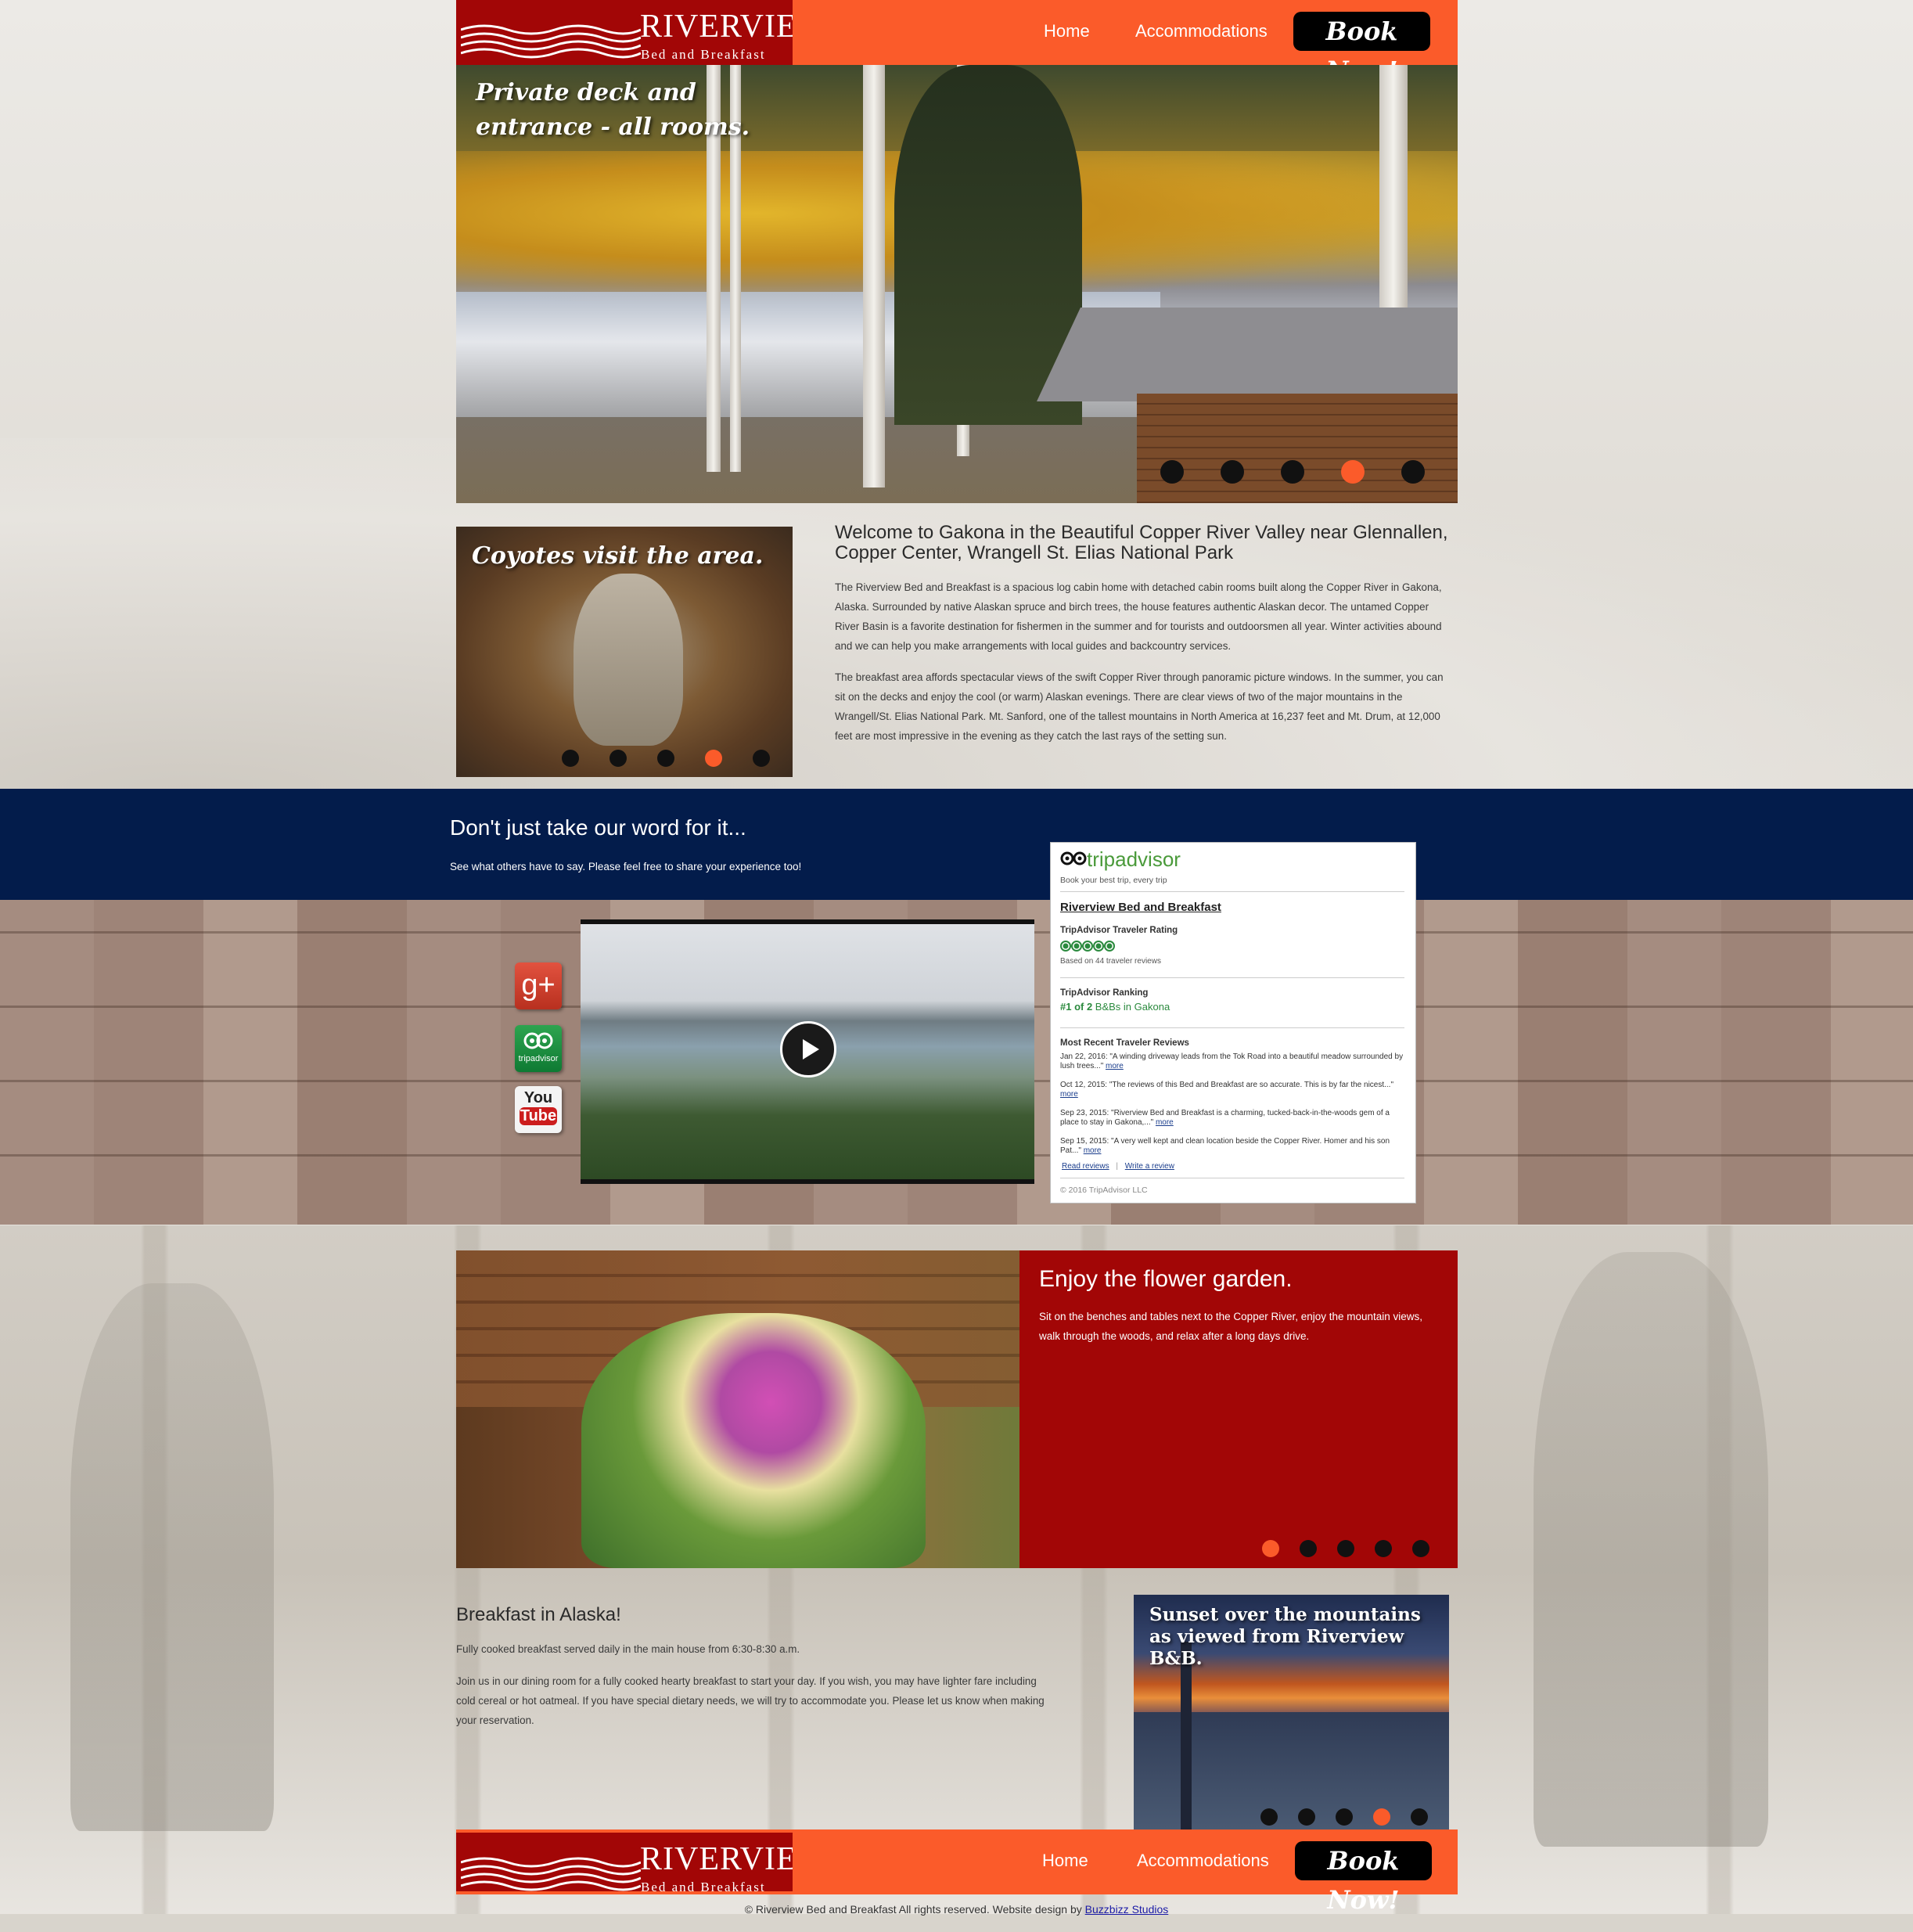  I want to click on brand-text: tripadvisor, so click(1134, 859).